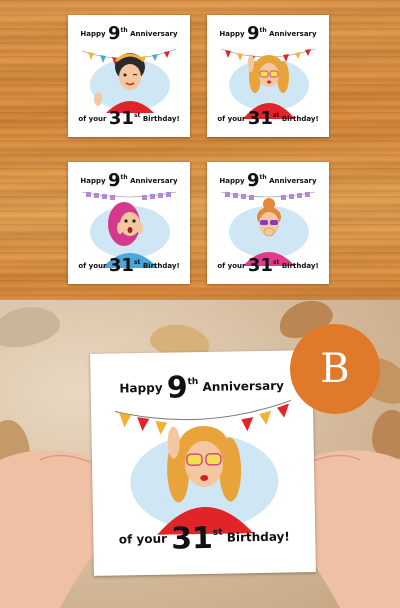  What do you see at coordinates (32, 327) in the screenshot?
I see `dried-leaf` at bounding box center [32, 327].